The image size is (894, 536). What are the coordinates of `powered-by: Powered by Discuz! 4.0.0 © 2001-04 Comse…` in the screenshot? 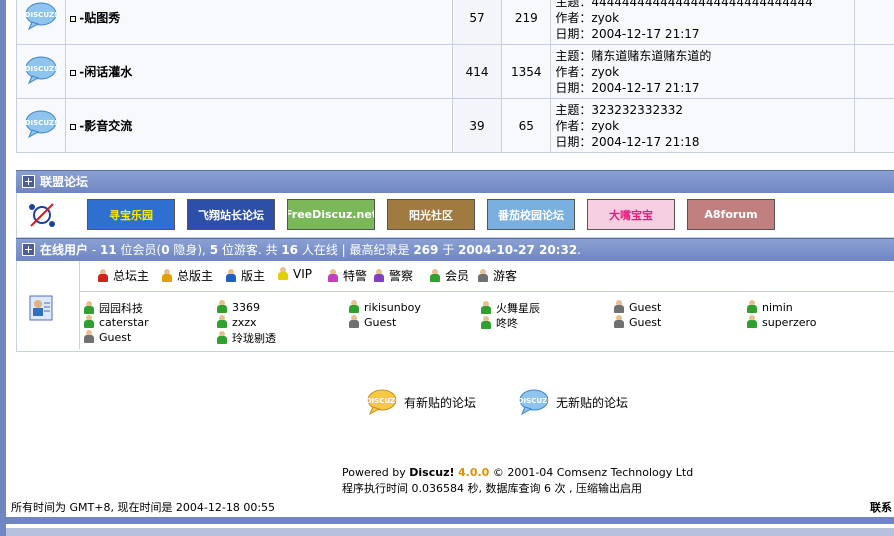 It's located at (518, 472).